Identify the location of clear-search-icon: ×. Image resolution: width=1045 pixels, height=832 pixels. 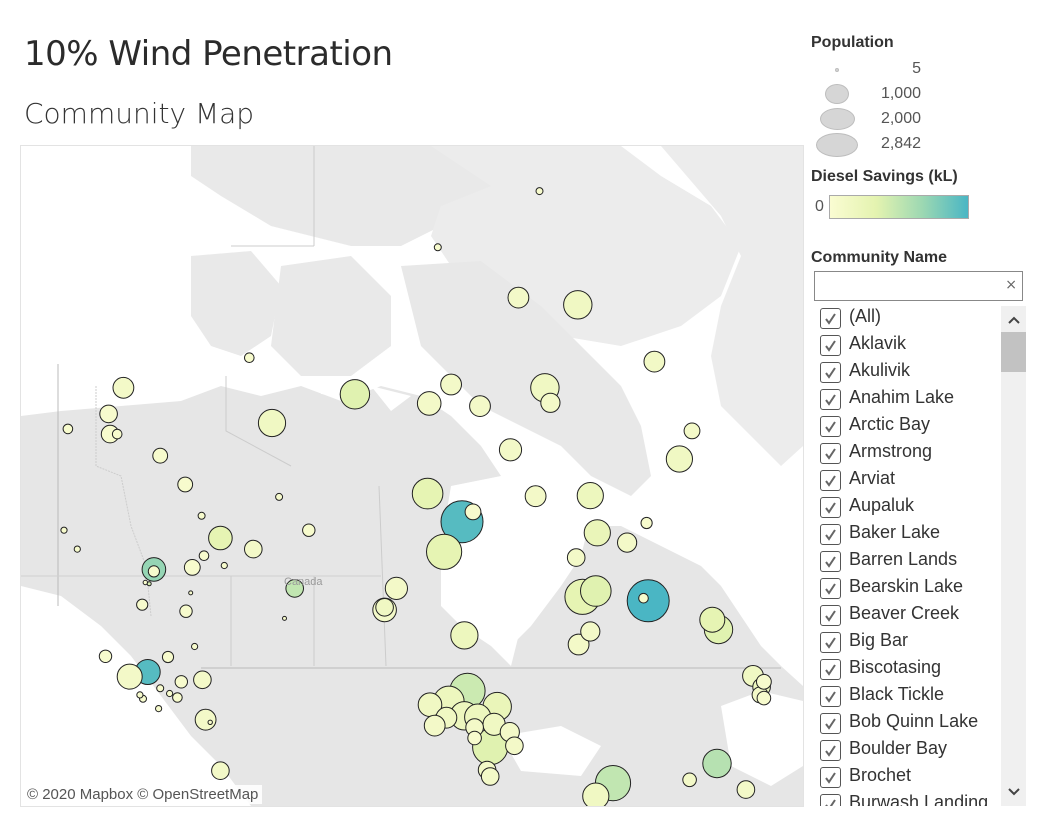
(1011, 285).